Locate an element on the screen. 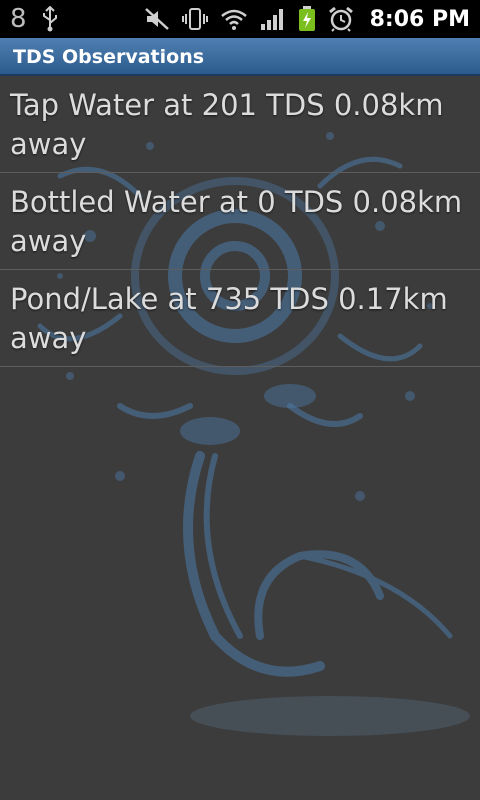 The image size is (480, 800). battery-charging-icon is located at coordinates (307, 19).